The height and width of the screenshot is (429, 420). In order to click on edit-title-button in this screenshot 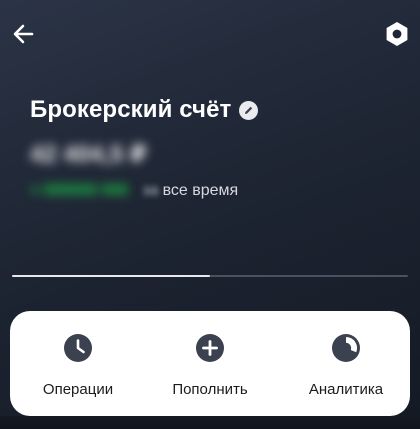, I will do `click(249, 110)`.